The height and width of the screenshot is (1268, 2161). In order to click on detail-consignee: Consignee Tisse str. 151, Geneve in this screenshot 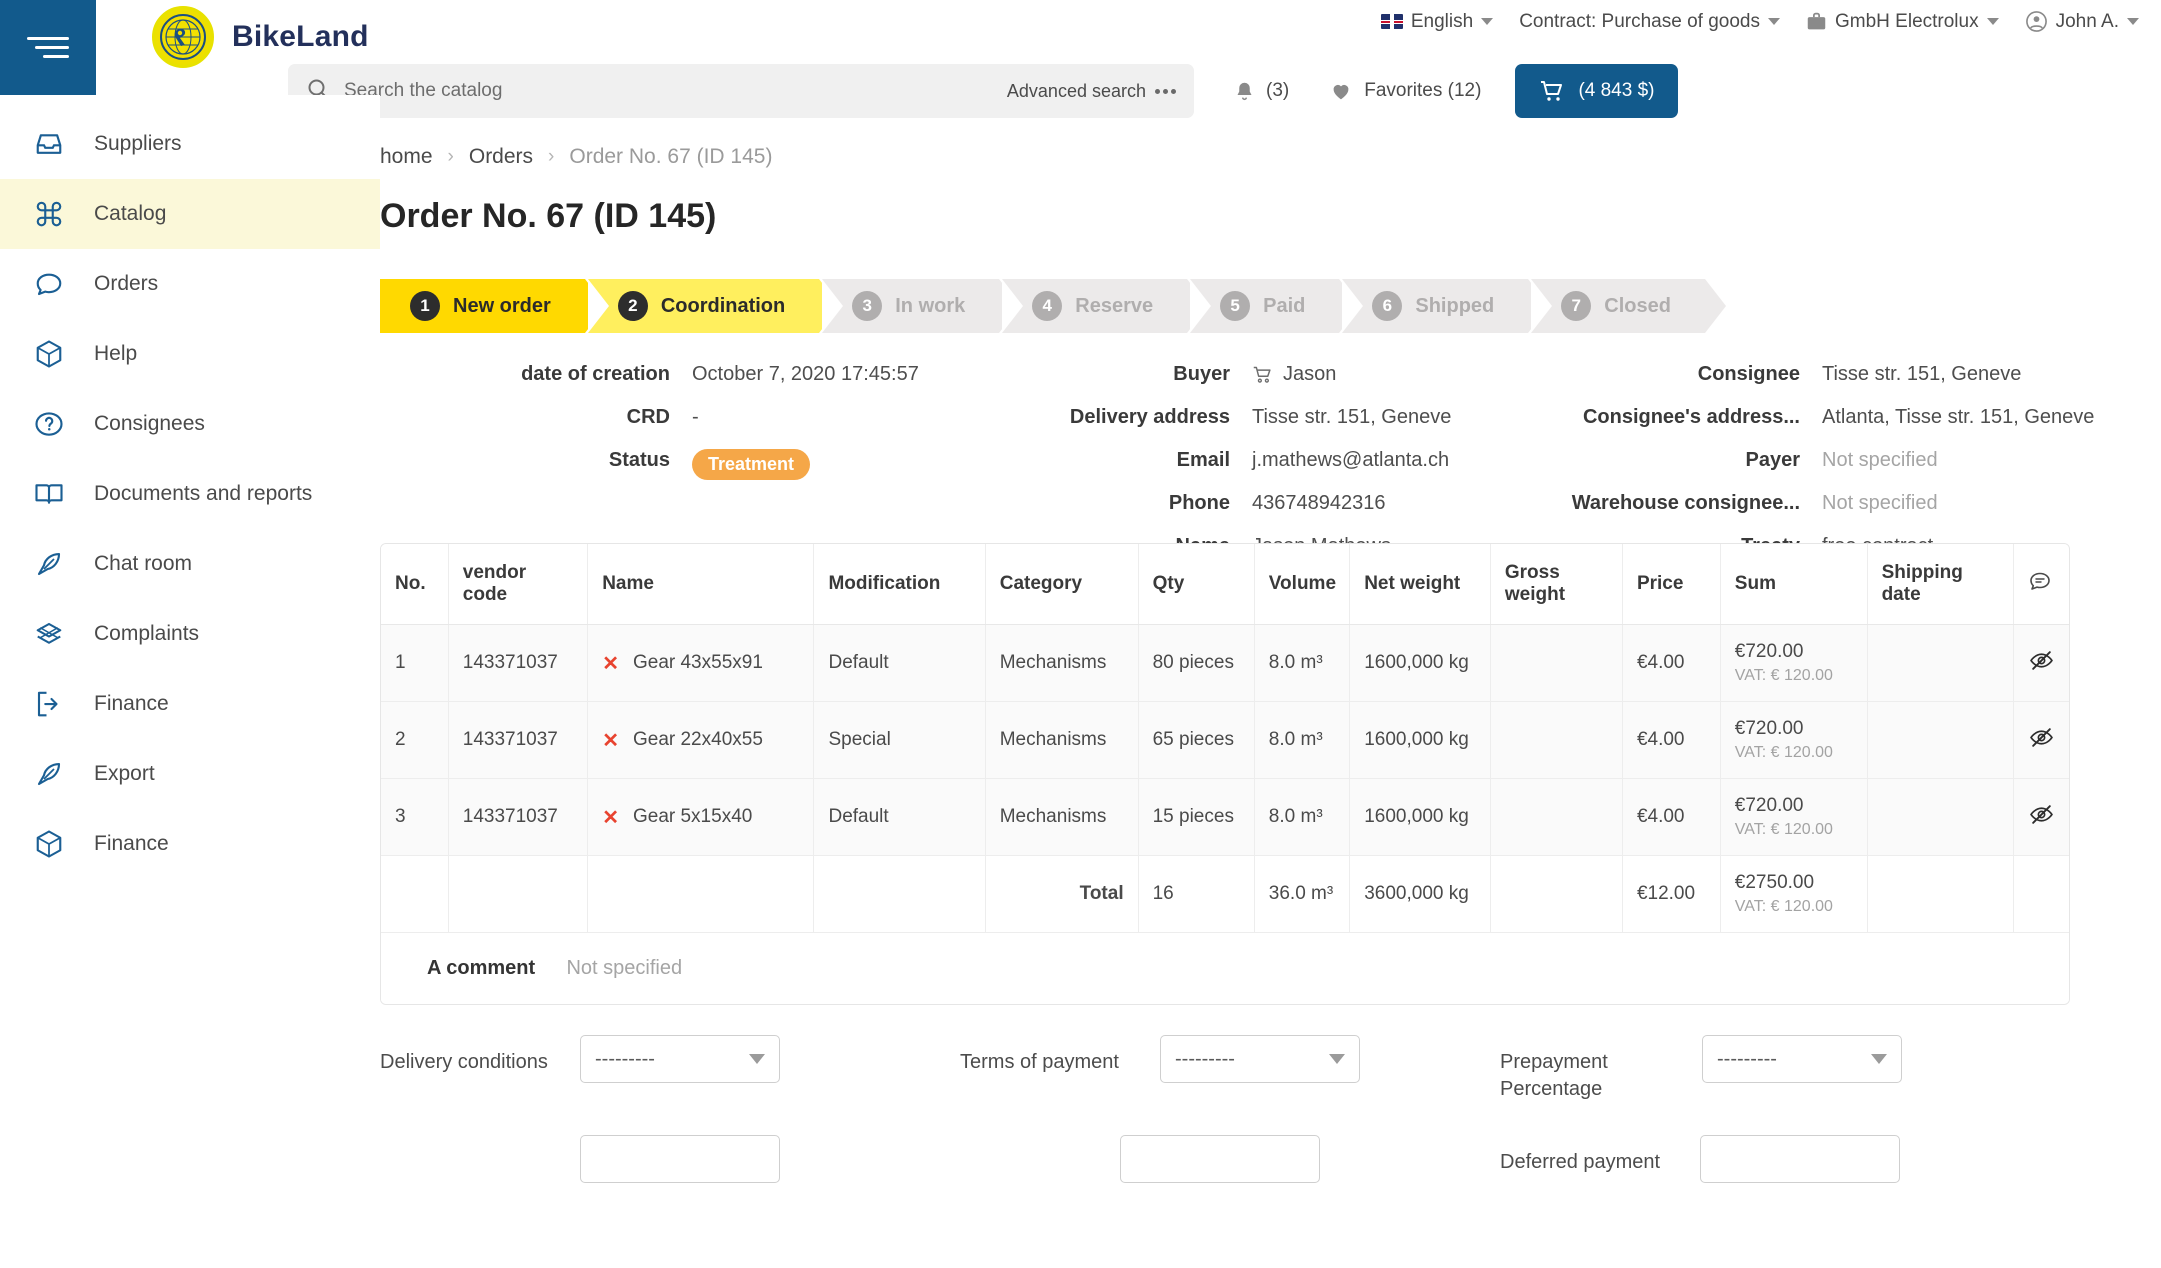, I will do `click(1810, 384)`.